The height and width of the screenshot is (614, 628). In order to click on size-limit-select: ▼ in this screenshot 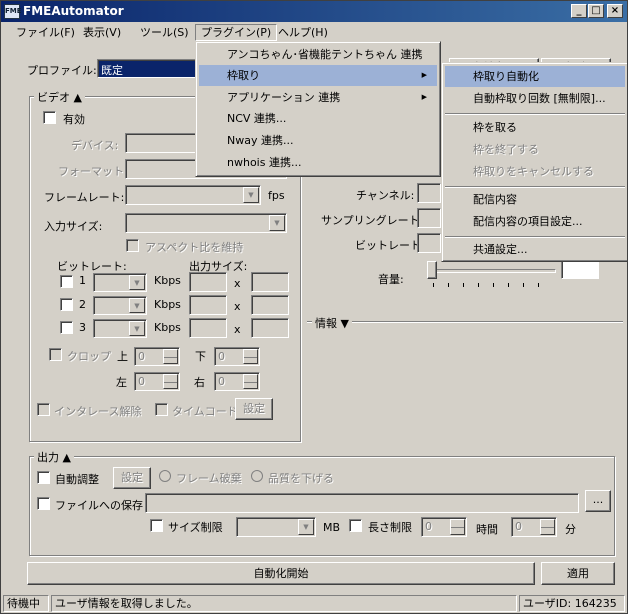, I will do `click(276, 527)`.